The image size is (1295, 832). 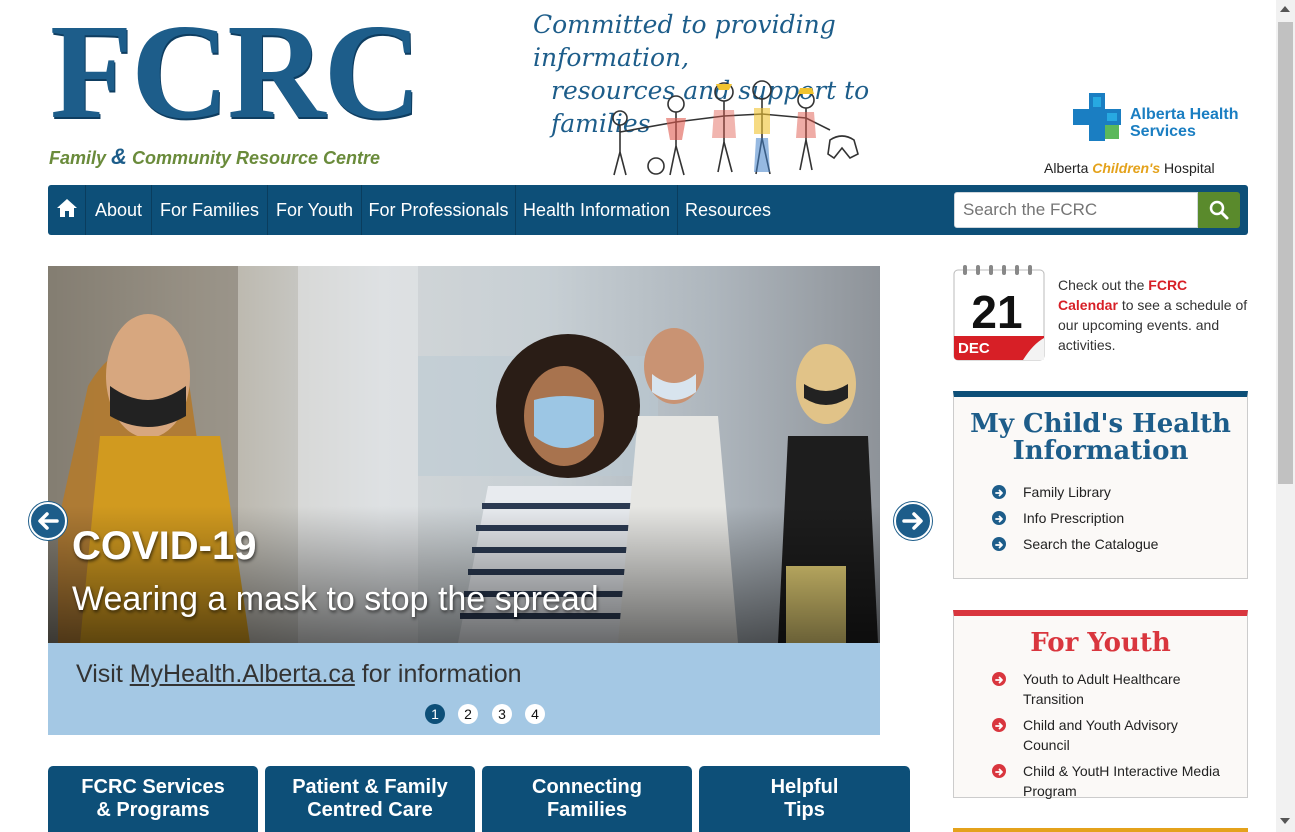 I want to click on calendar-text-prefix: Check out the, so click(x=1101, y=285).